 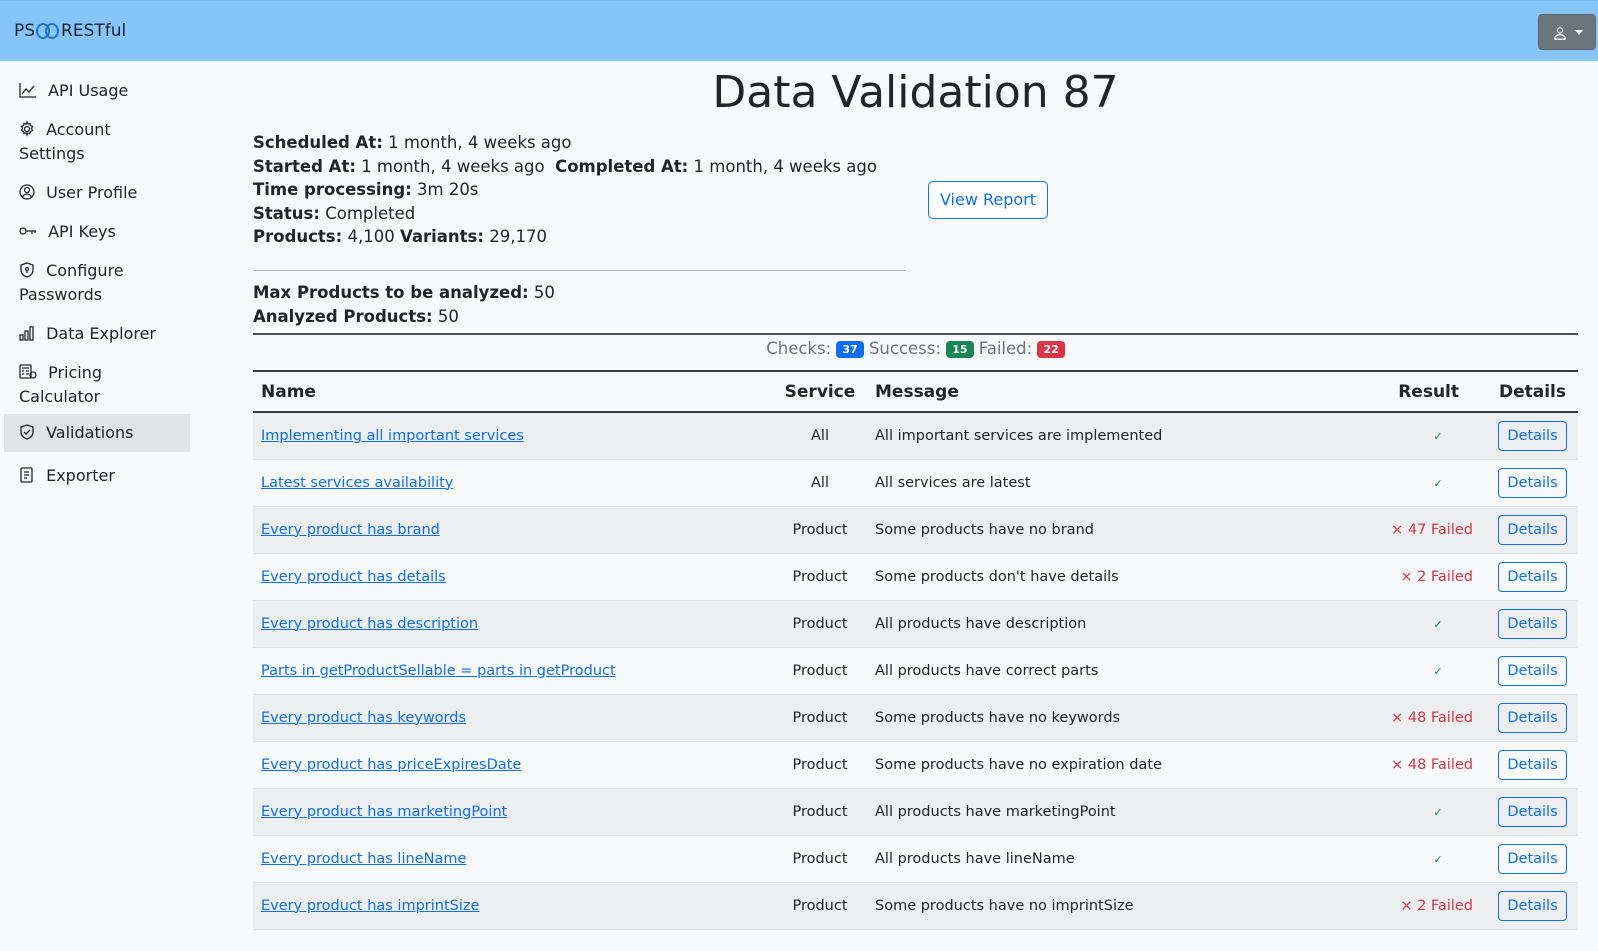 What do you see at coordinates (622, 166) in the screenshot?
I see `completed-at-label: Completed At:` at bounding box center [622, 166].